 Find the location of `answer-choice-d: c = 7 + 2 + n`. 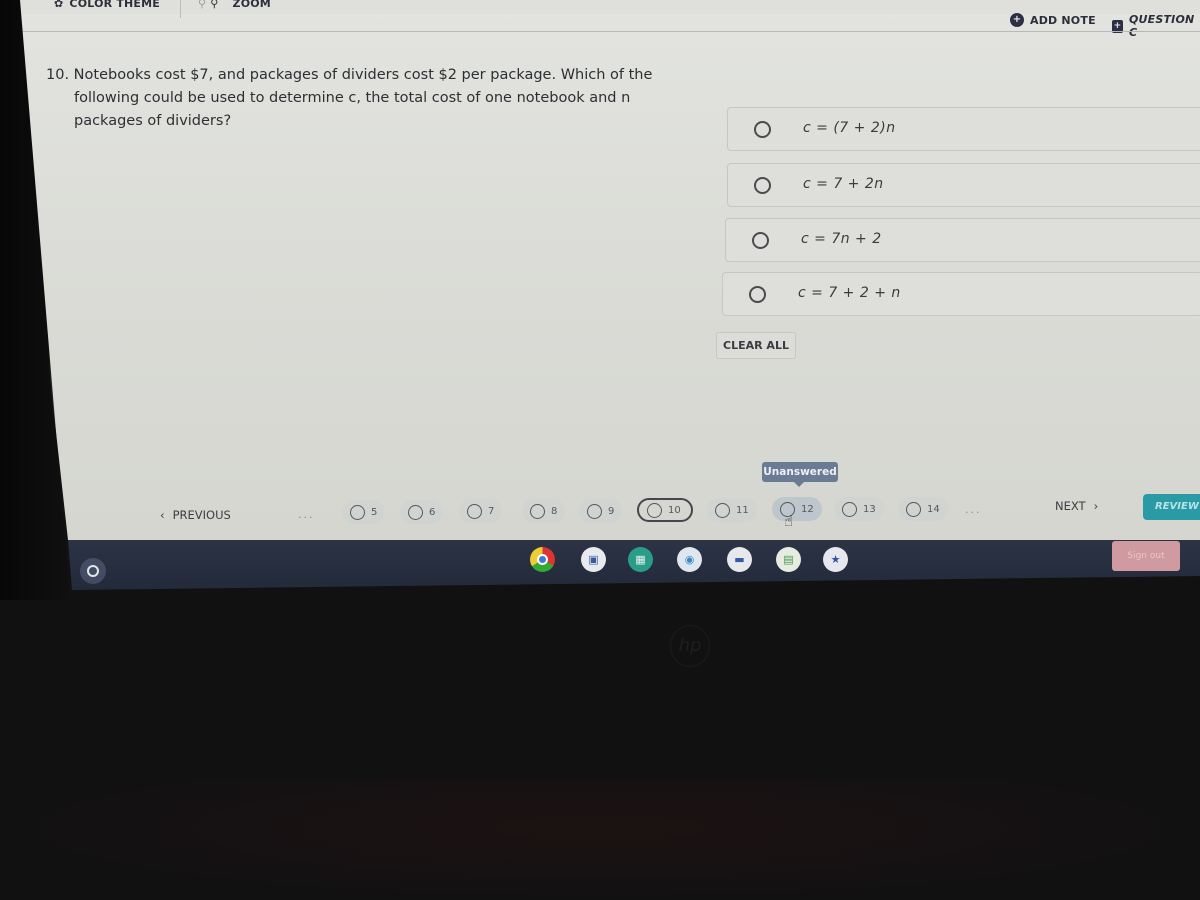

answer-choice-d: c = 7 + 2 + n is located at coordinates (961, 294).